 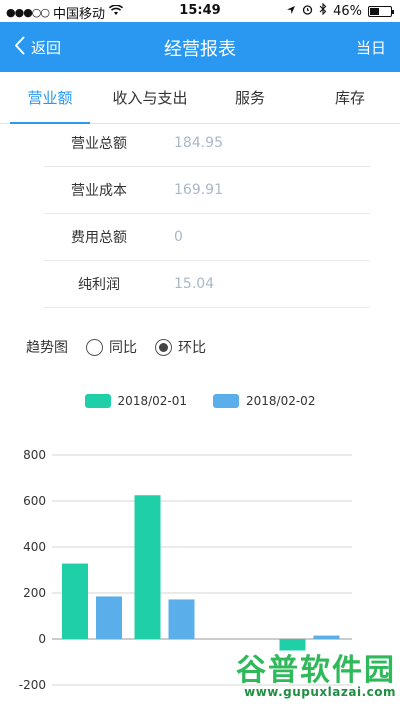 I want to click on summary-row-total-revenue: 营业总额 184.95, so click(x=207, y=143).